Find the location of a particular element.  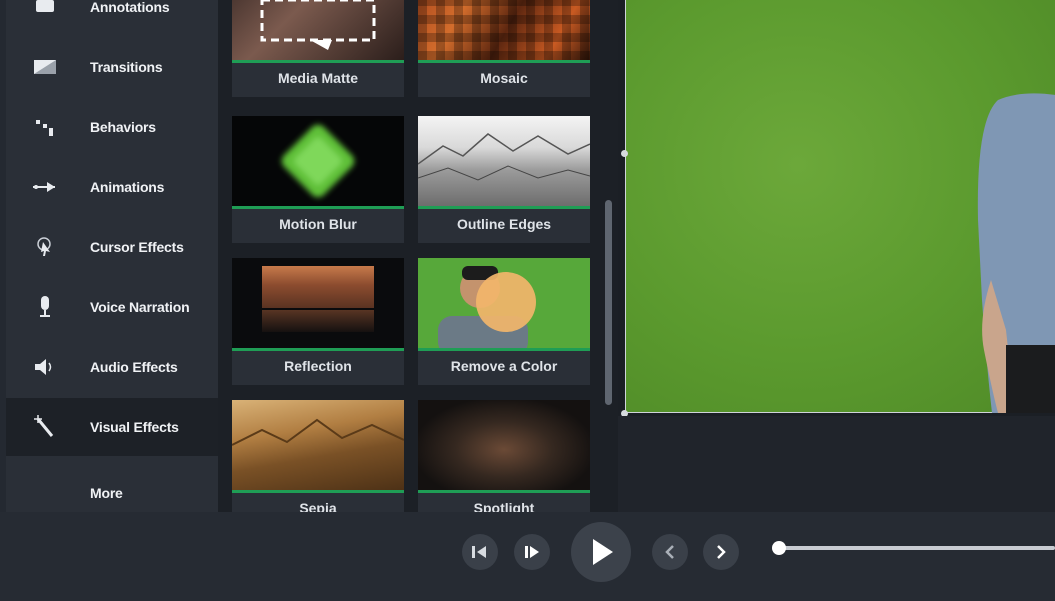

effect-tile-reflection: Reflection is located at coordinates (318, 321).